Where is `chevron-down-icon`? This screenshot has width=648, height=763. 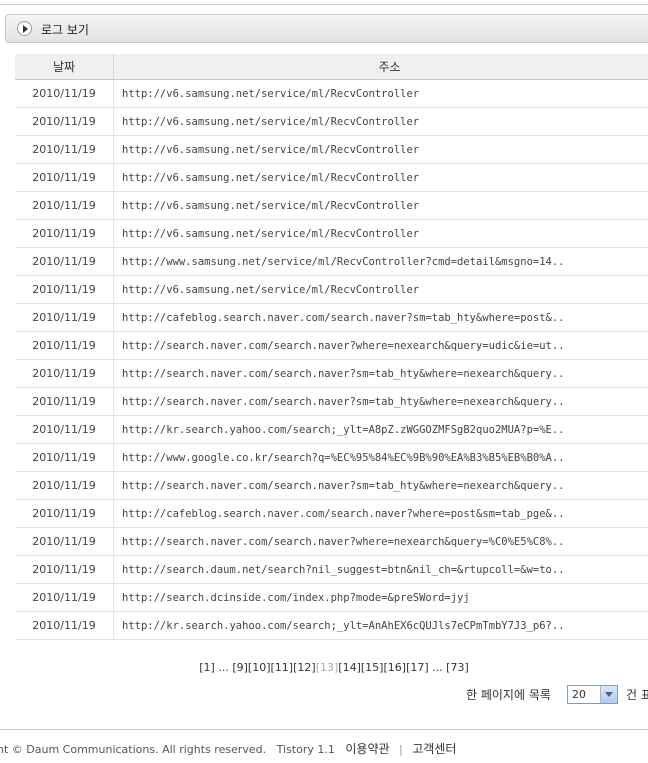 chevron-down-icon is located at coordinates (608, 694).